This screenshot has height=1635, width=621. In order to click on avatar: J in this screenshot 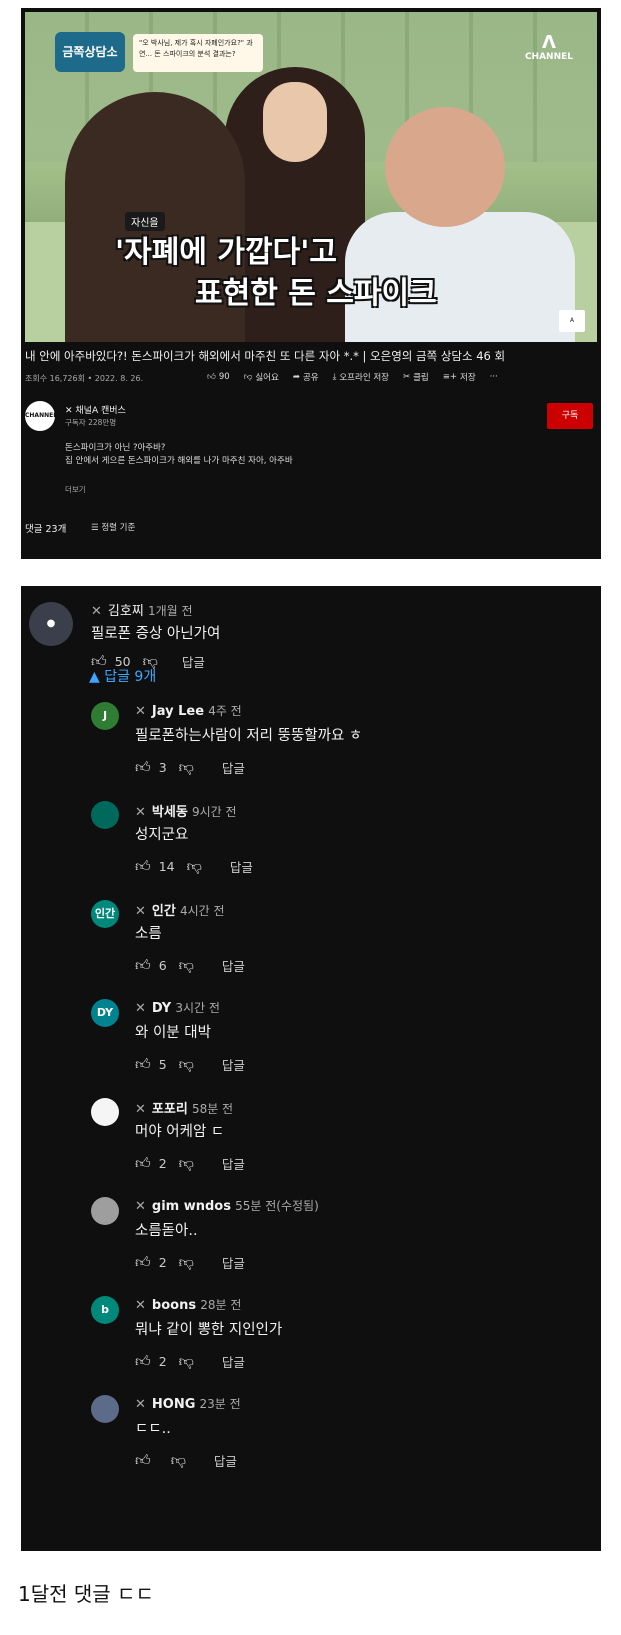, I will do `click(105, 716)`.